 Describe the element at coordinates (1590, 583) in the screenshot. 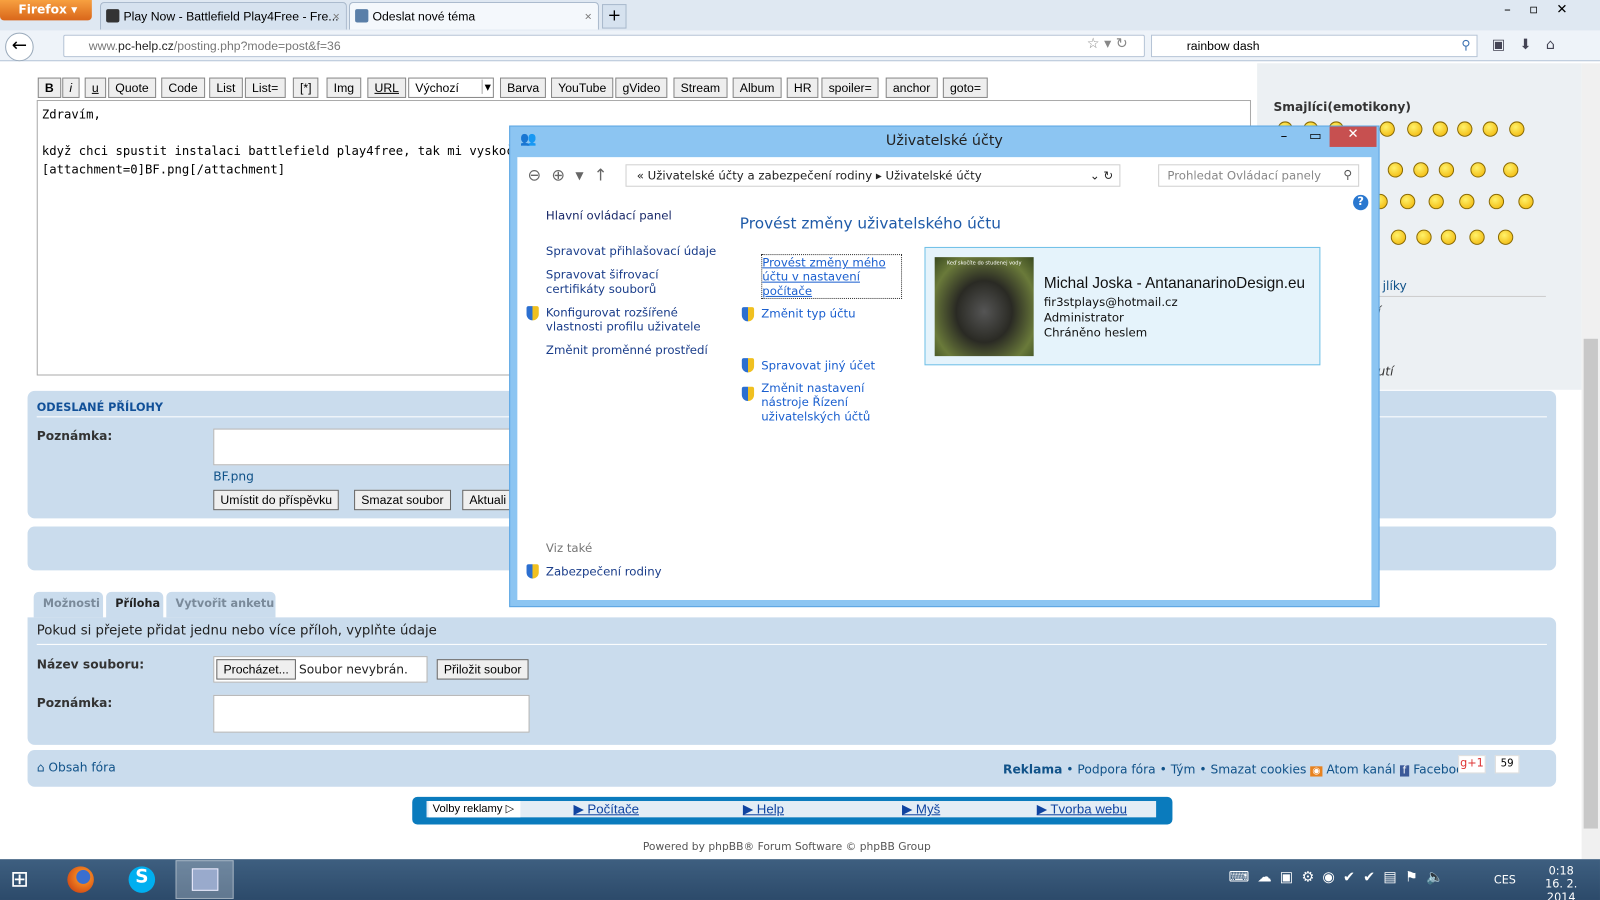

I see `scrollbar-thumb` at that location.